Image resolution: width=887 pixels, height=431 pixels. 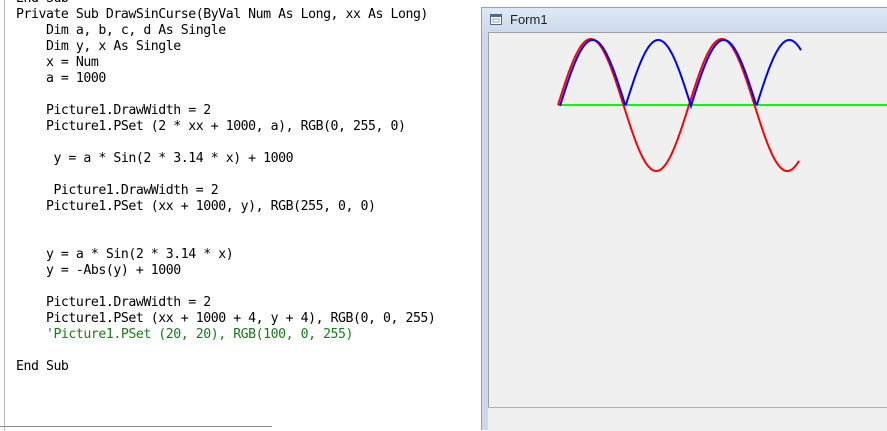 I want to click on sine-plot, so click(x=722, y=105).